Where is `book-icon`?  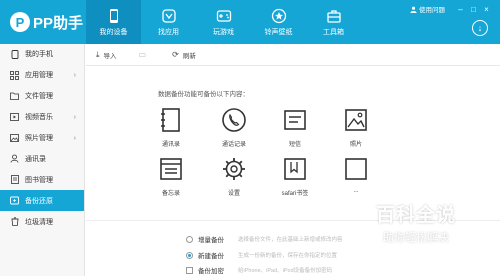 book-icon is located at coordinates (14, 180).